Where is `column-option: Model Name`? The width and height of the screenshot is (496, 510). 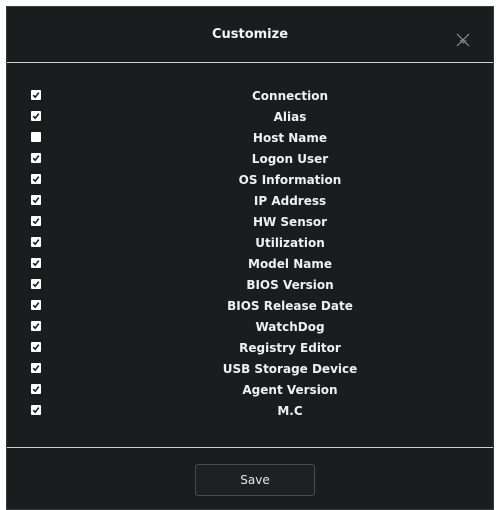
column-option: Model Name is located at coordinates (250, 267).